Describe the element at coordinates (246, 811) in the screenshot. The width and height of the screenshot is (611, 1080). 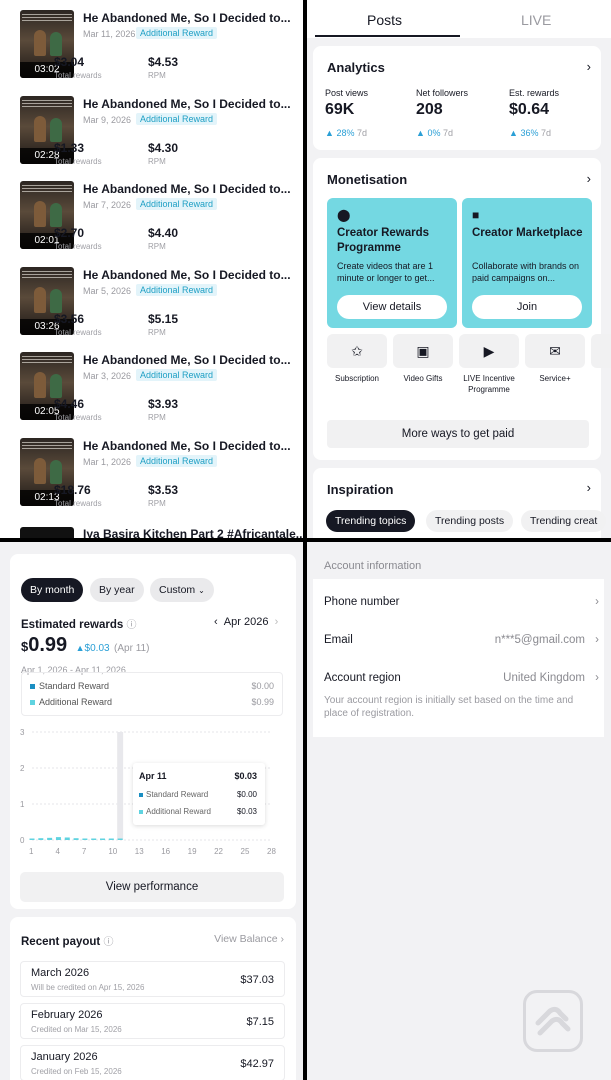
I see `tooltip-value: $0.03` at that location.